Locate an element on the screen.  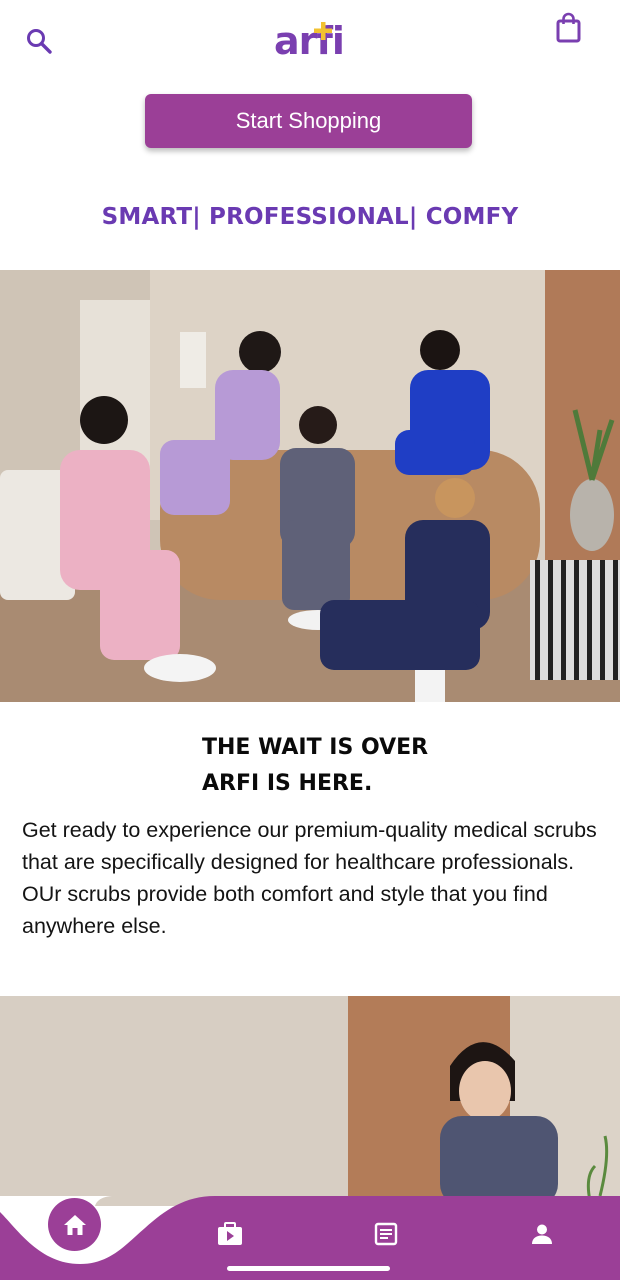
brand-tagline: SMART| PROFESSIONAL| COMFY is located at coordinates (310, 217).